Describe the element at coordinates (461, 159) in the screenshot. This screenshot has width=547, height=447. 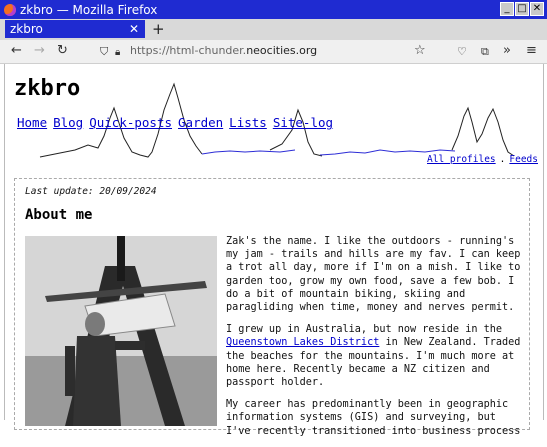
I see `all-profiles-link: All profiles` at that location.